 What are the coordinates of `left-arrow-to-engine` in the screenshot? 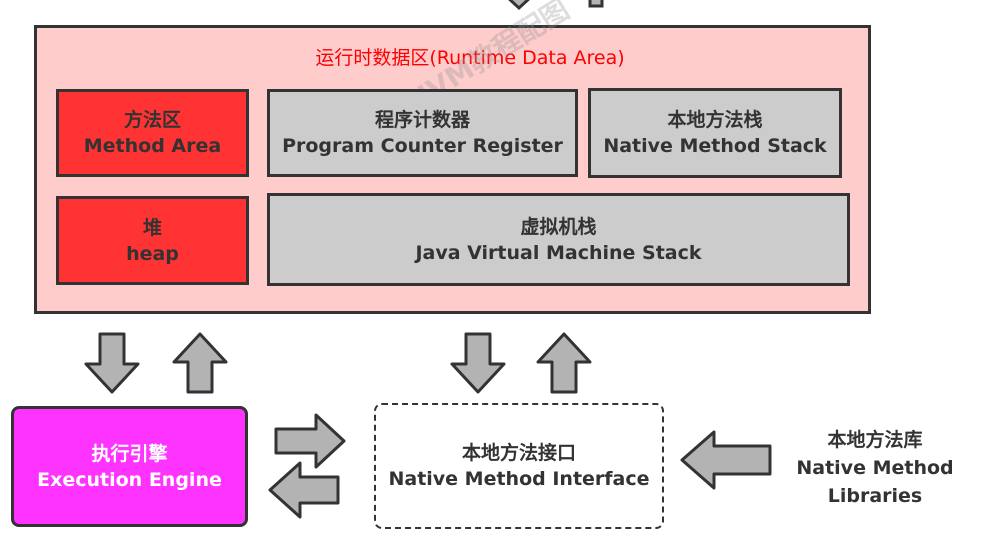 It's located at (304, 490).